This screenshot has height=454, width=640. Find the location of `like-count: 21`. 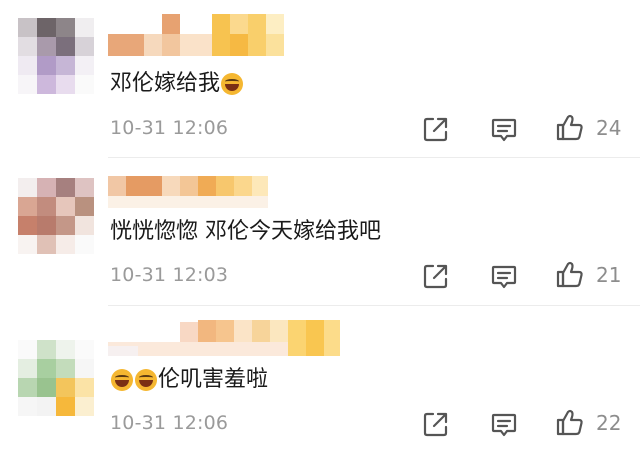

like-count: 21 is located at coordinates (609, 275).